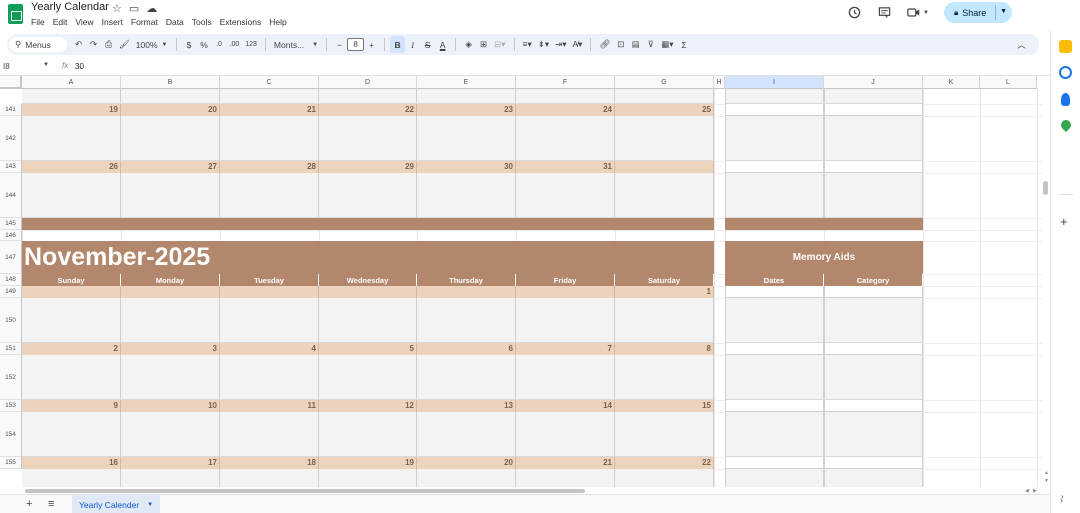  Describe the element at coordinates (664, 110) in the screenshot. I see `day-number: 25` at that location.